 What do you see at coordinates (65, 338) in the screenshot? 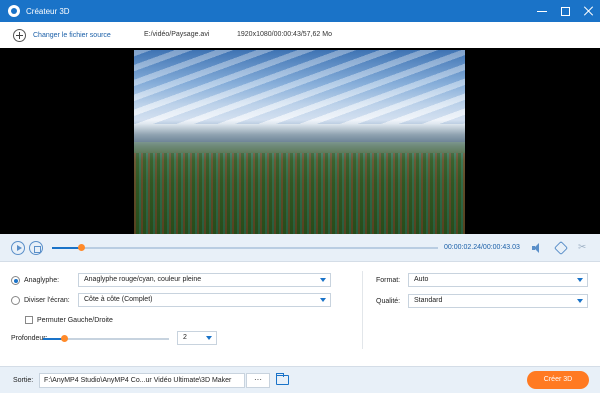
I see `depth-slider-thumb` at bounding box center [65, 338].